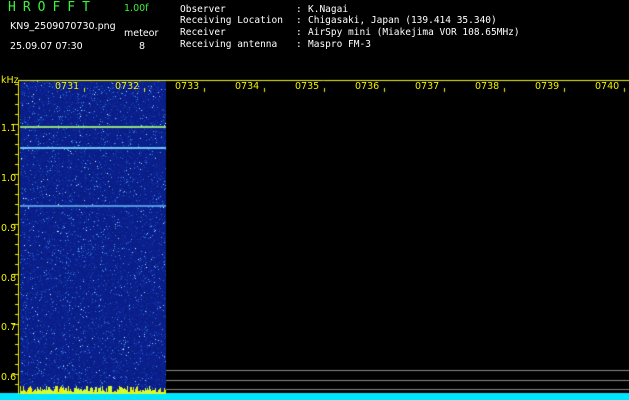 The width and height of the screenshot is (629, 400). What do you see at coordinates (307, 86) in the screenshot?
I see `x-tick-label: 0735` at bounding box center [307, 86].